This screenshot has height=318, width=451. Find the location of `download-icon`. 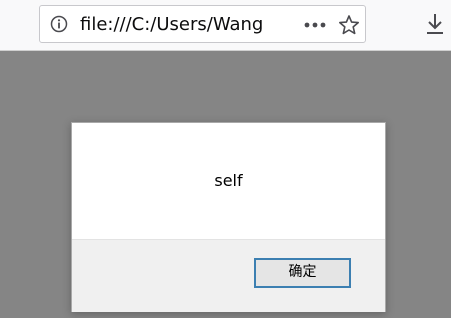

download-icon is located at coordinates (435, 24).